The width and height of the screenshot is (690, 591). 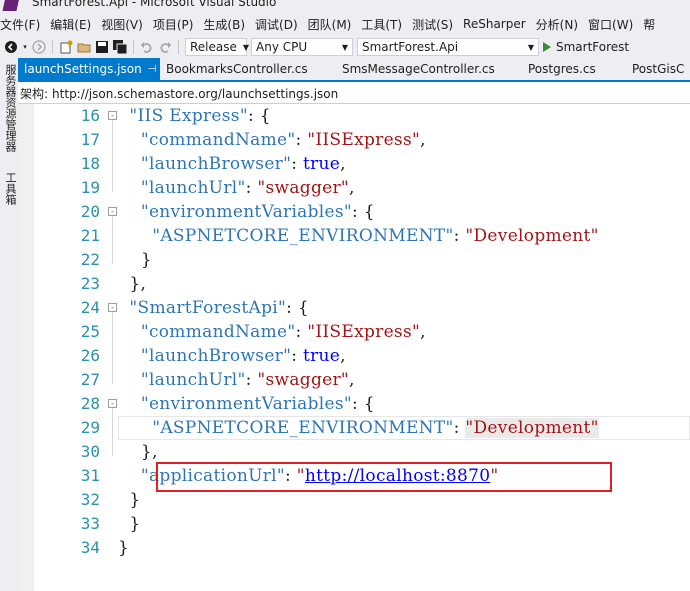 What do you see at coordinates (610, 24) in the screenshot?
I see `menu-window: 窗口(W)` at bounding box center [610, 24].